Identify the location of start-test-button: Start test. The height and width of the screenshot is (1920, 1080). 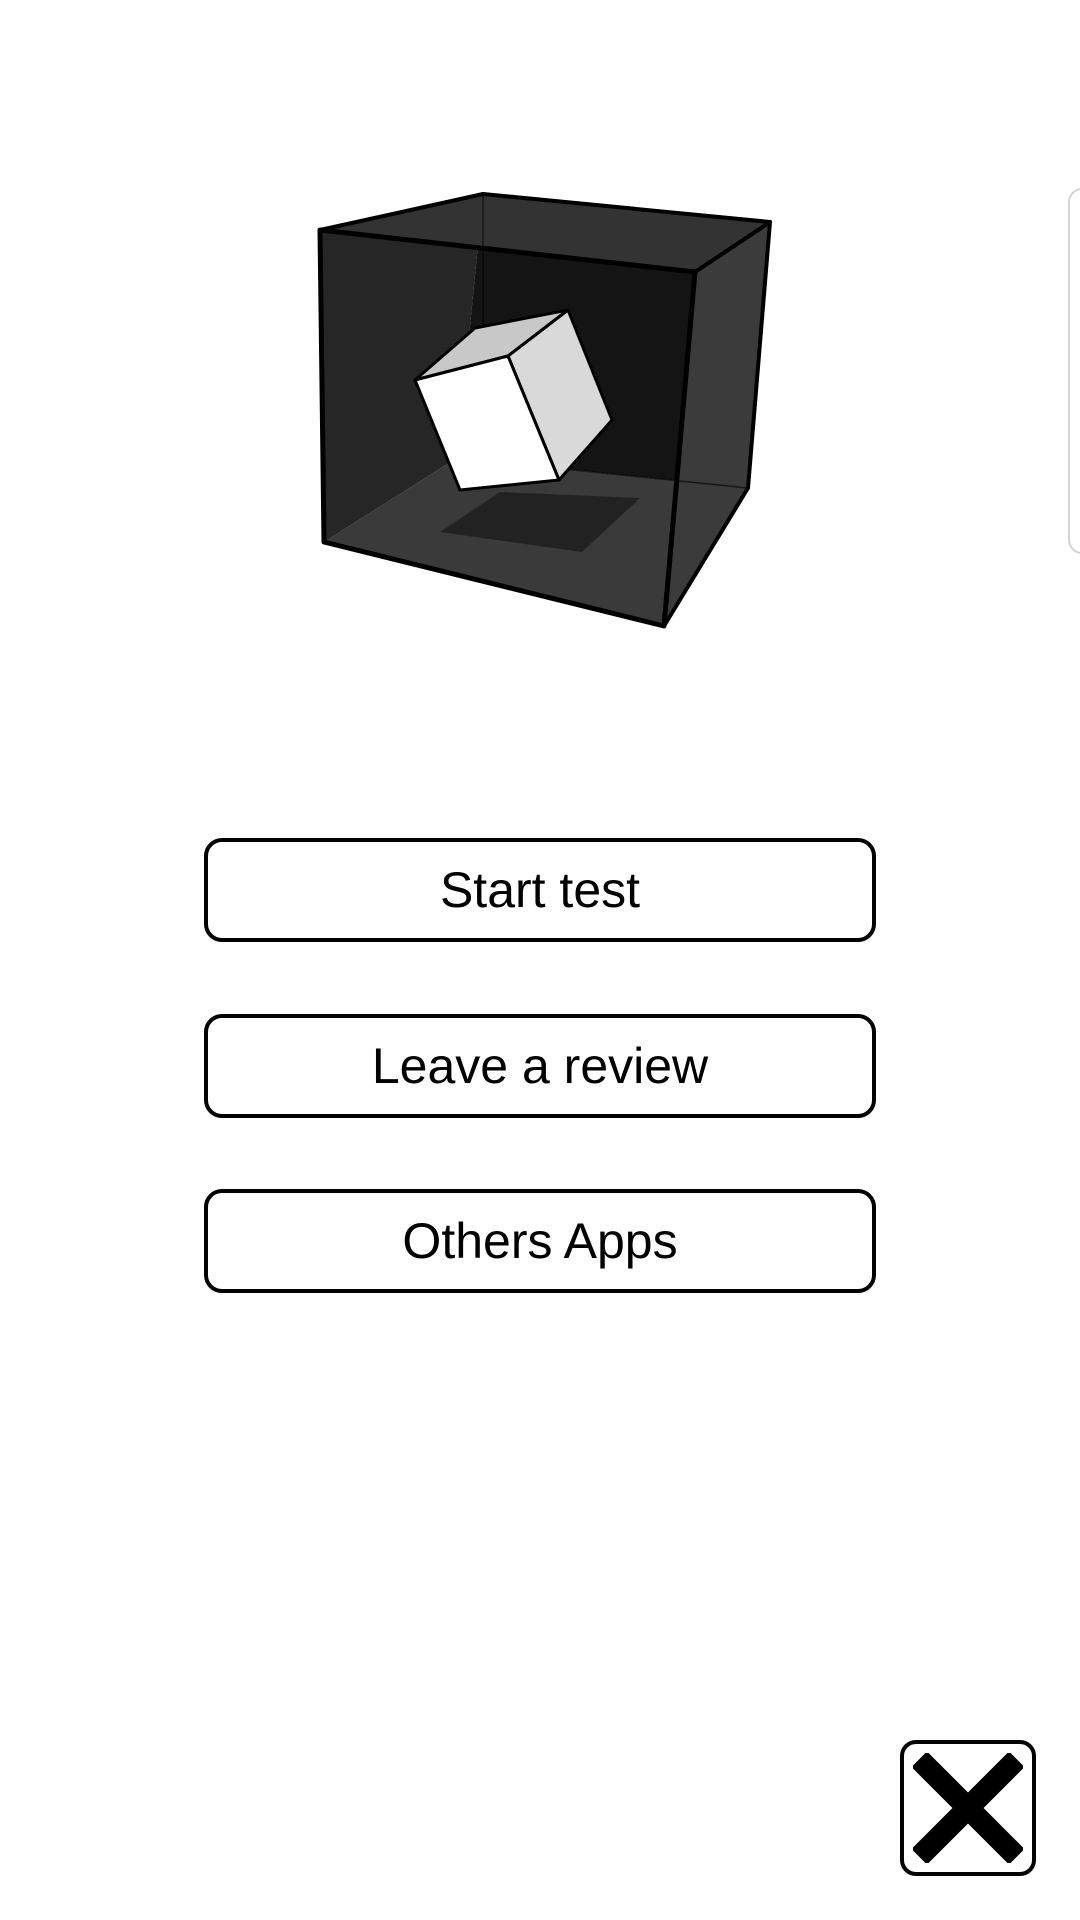
(540, 890).